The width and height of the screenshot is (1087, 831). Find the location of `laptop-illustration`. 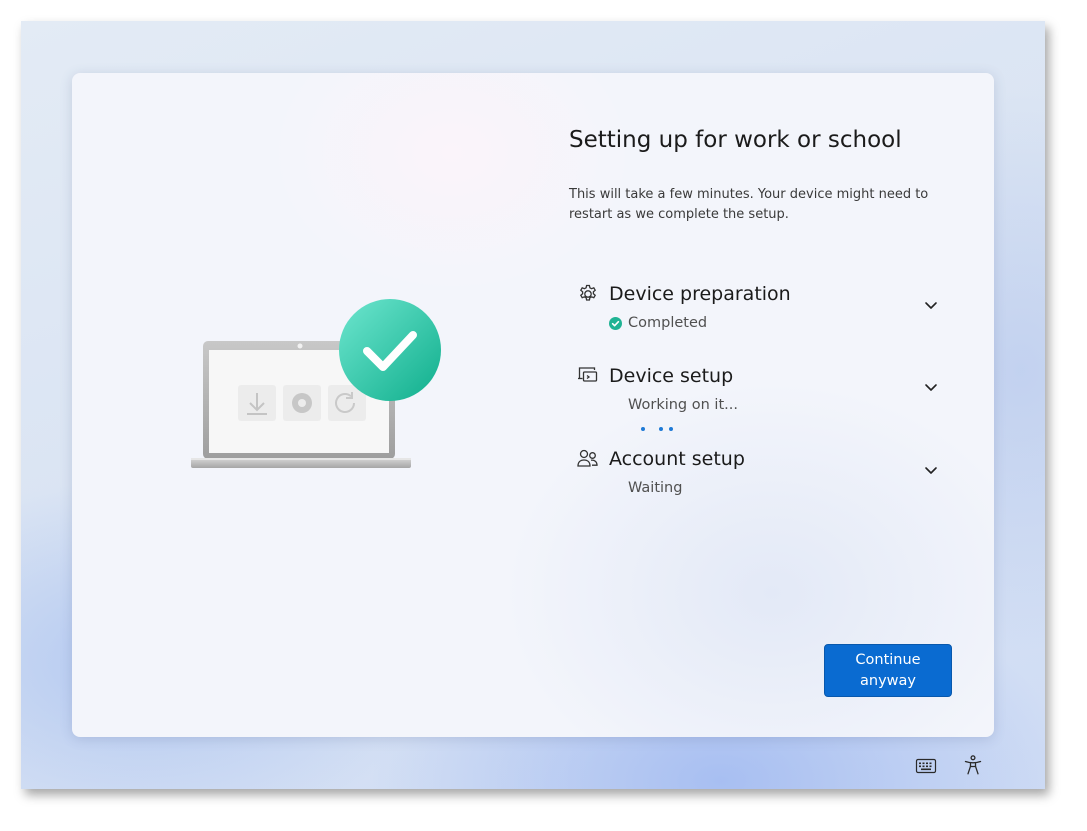

laptop-illustration is located at coordinates (316, 383).